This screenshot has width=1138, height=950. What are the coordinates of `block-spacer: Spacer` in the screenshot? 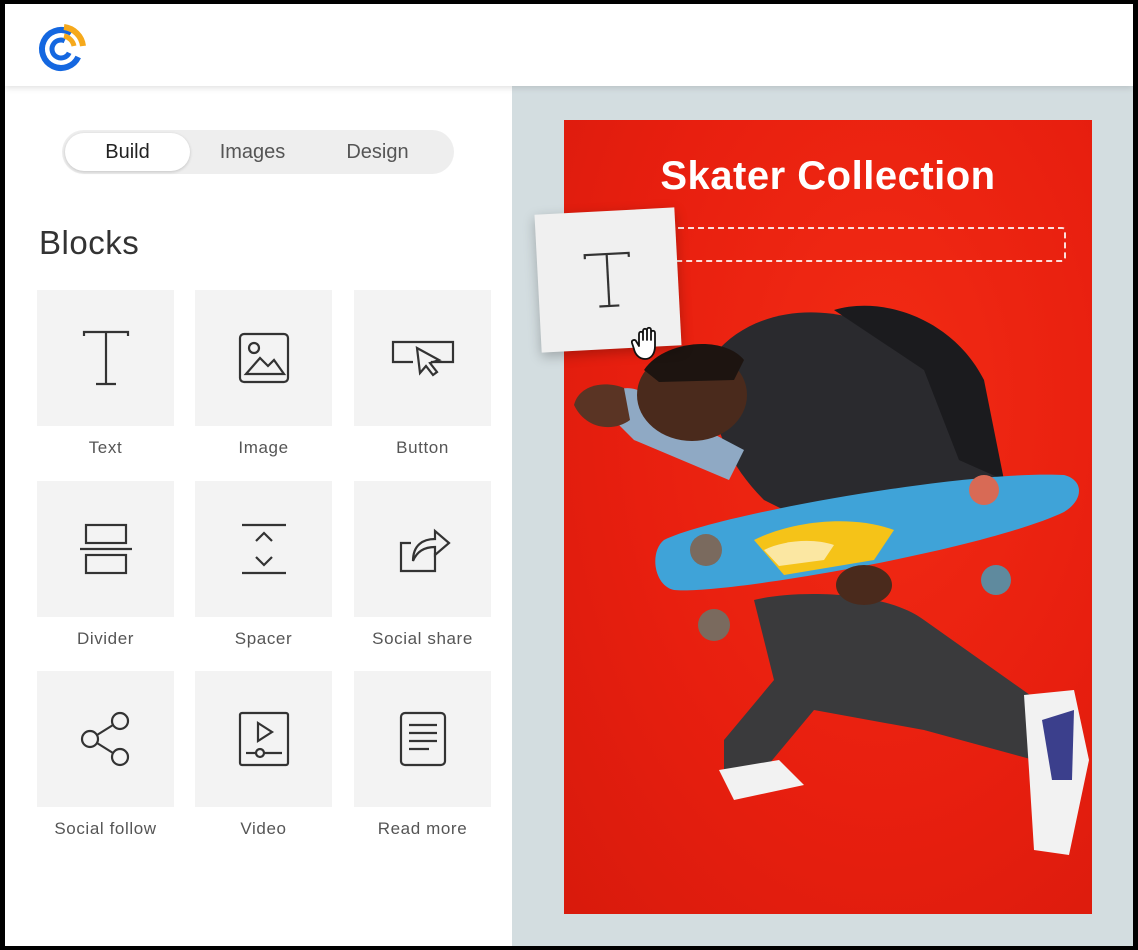 It's located at (263, 565).